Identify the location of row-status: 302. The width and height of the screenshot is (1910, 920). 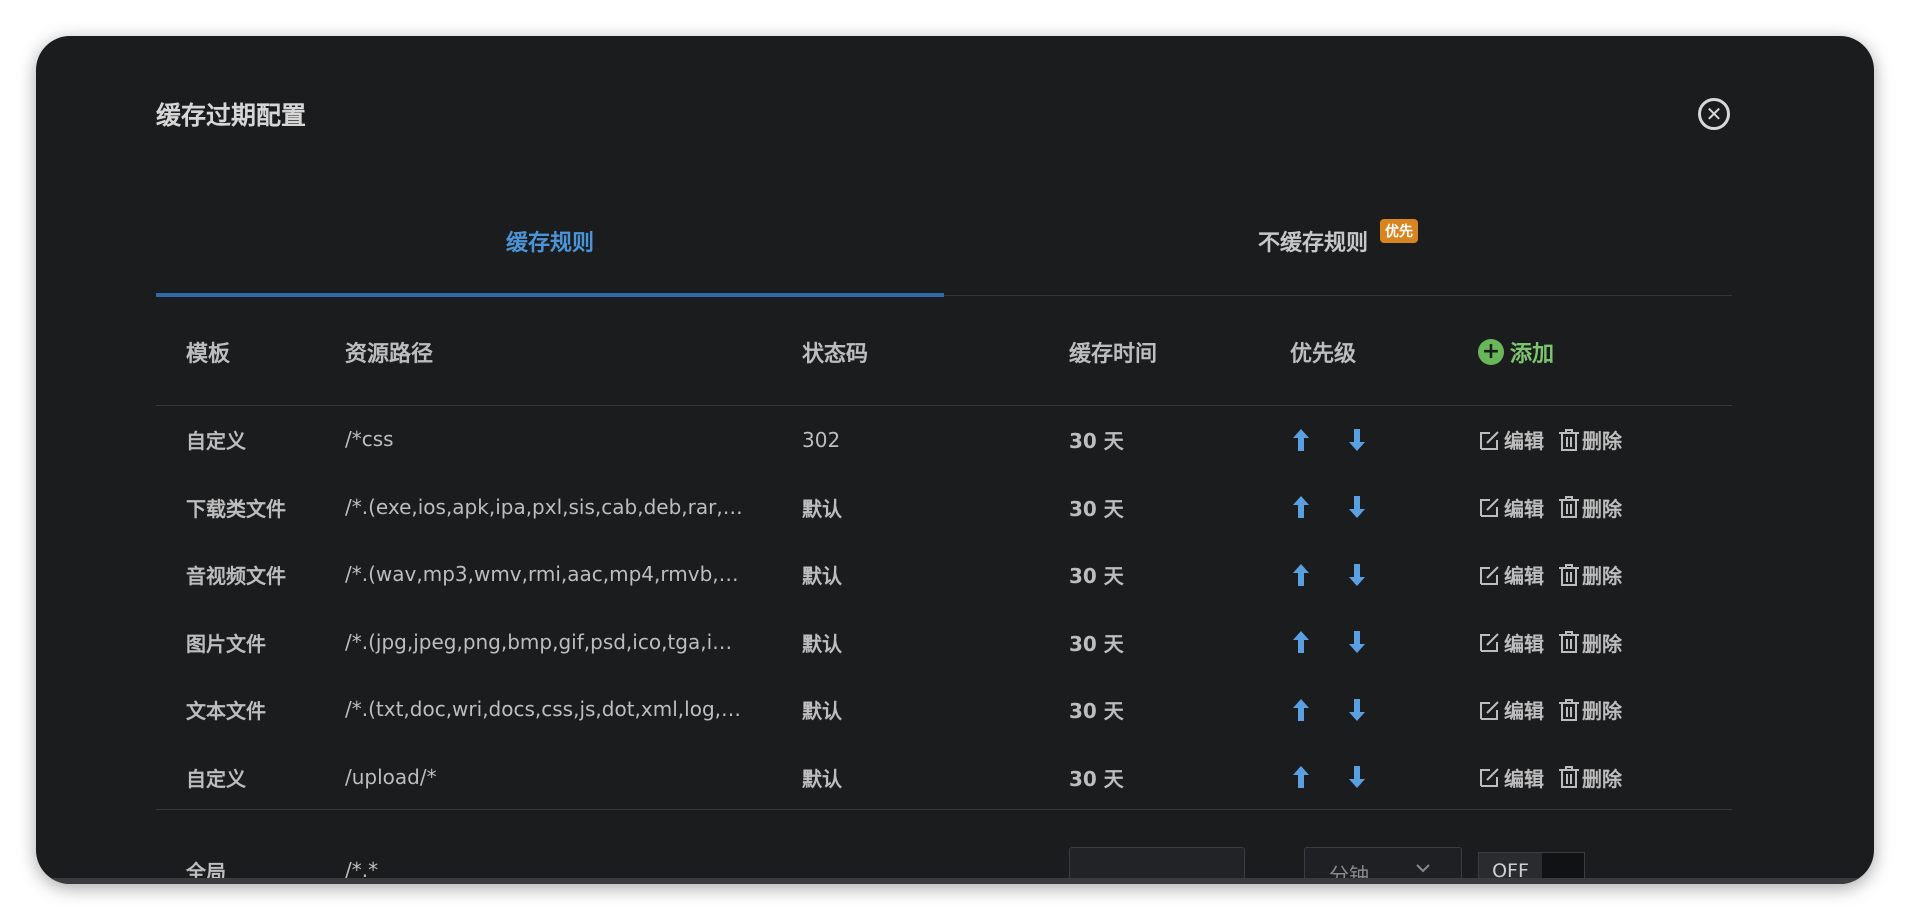
(821, 439).